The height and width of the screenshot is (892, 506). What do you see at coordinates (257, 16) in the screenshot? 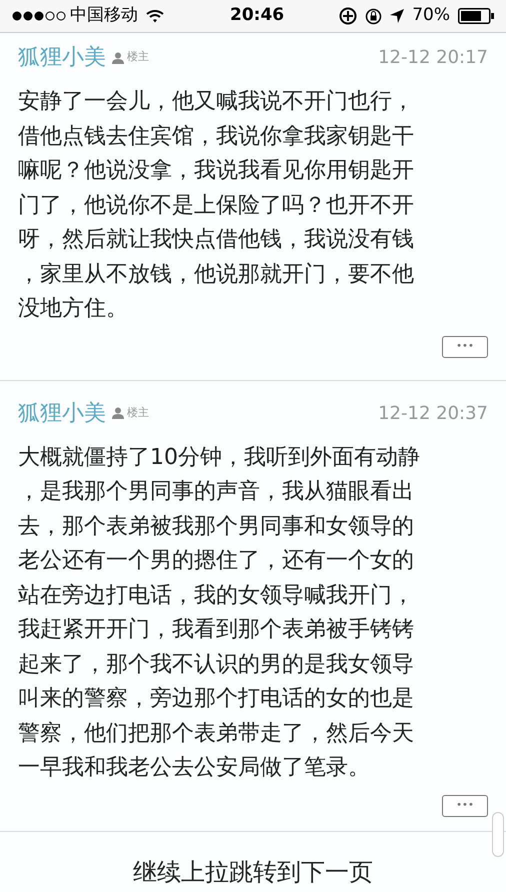
I see `clock-time: 20:46` at bounding box center [257, 16].